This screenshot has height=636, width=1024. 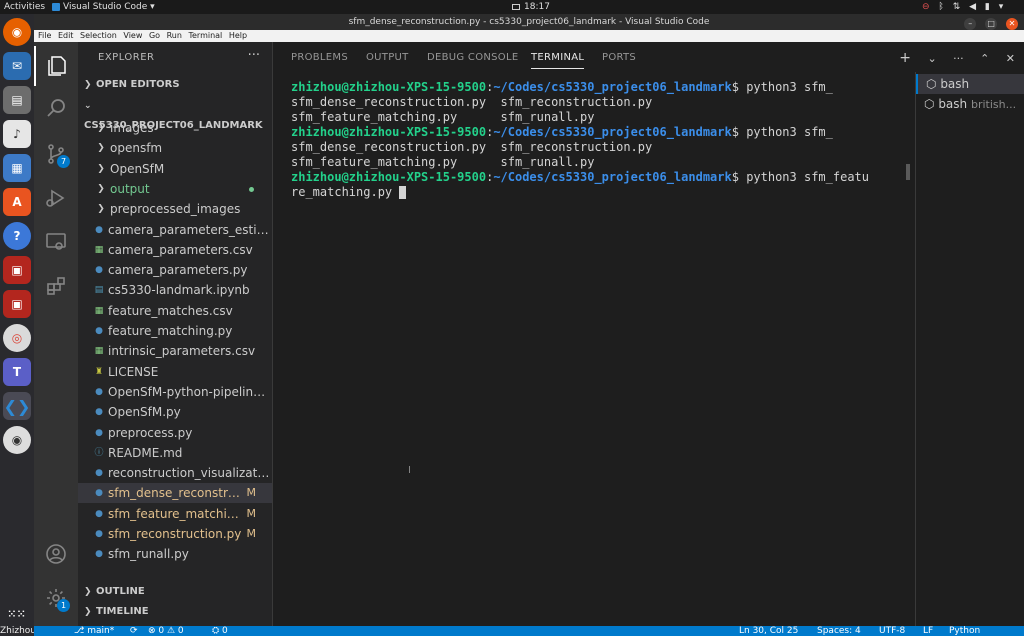 I want to click on output-text: sfm_feature_matching.py sfm_runall.py, so click(x=443, y=117).